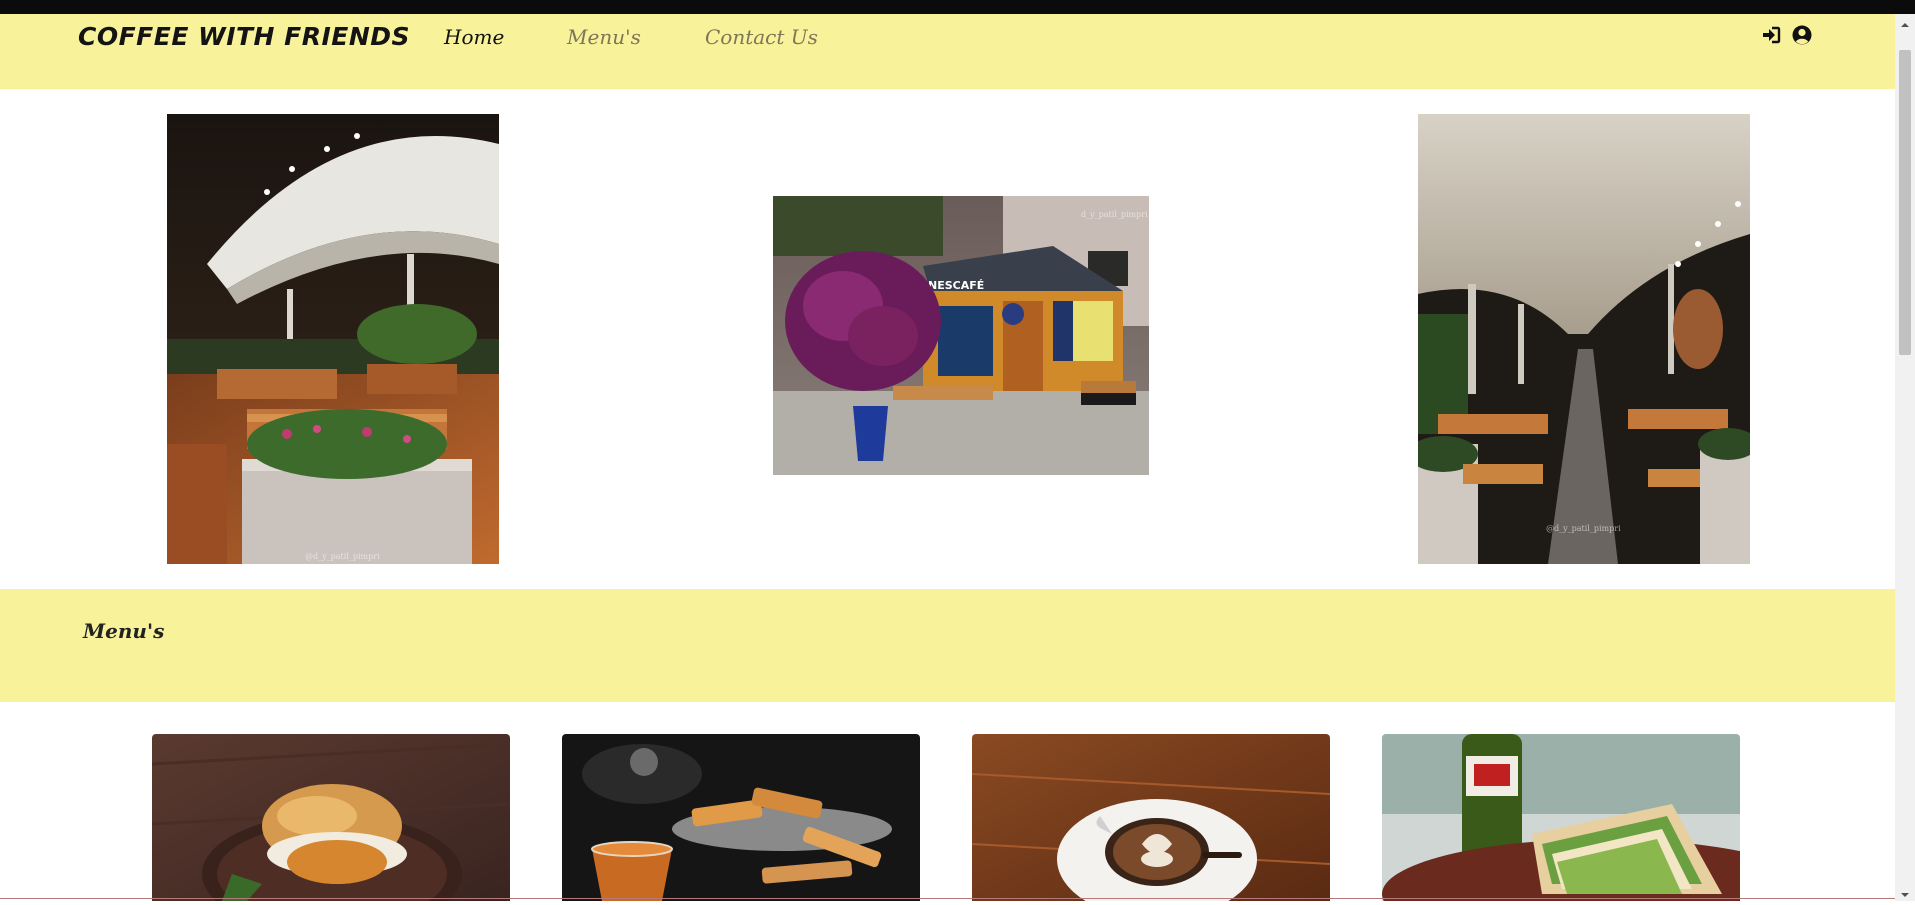  I want to click on browser-top-strip, so click(957, 7).